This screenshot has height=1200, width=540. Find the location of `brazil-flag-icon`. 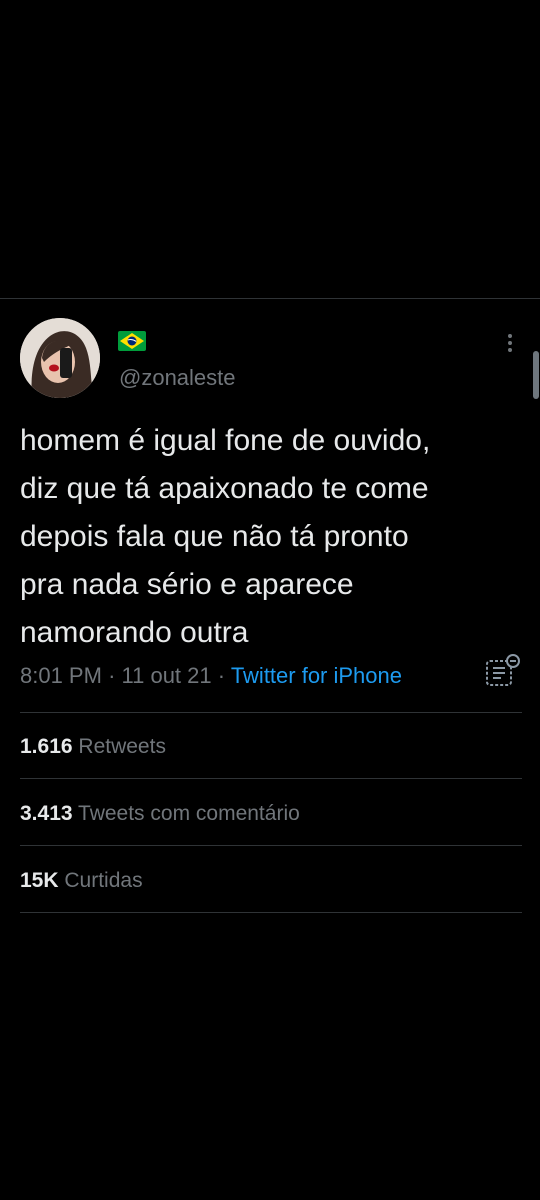

brazil-flag-icon is located at coordinates (132, 341).